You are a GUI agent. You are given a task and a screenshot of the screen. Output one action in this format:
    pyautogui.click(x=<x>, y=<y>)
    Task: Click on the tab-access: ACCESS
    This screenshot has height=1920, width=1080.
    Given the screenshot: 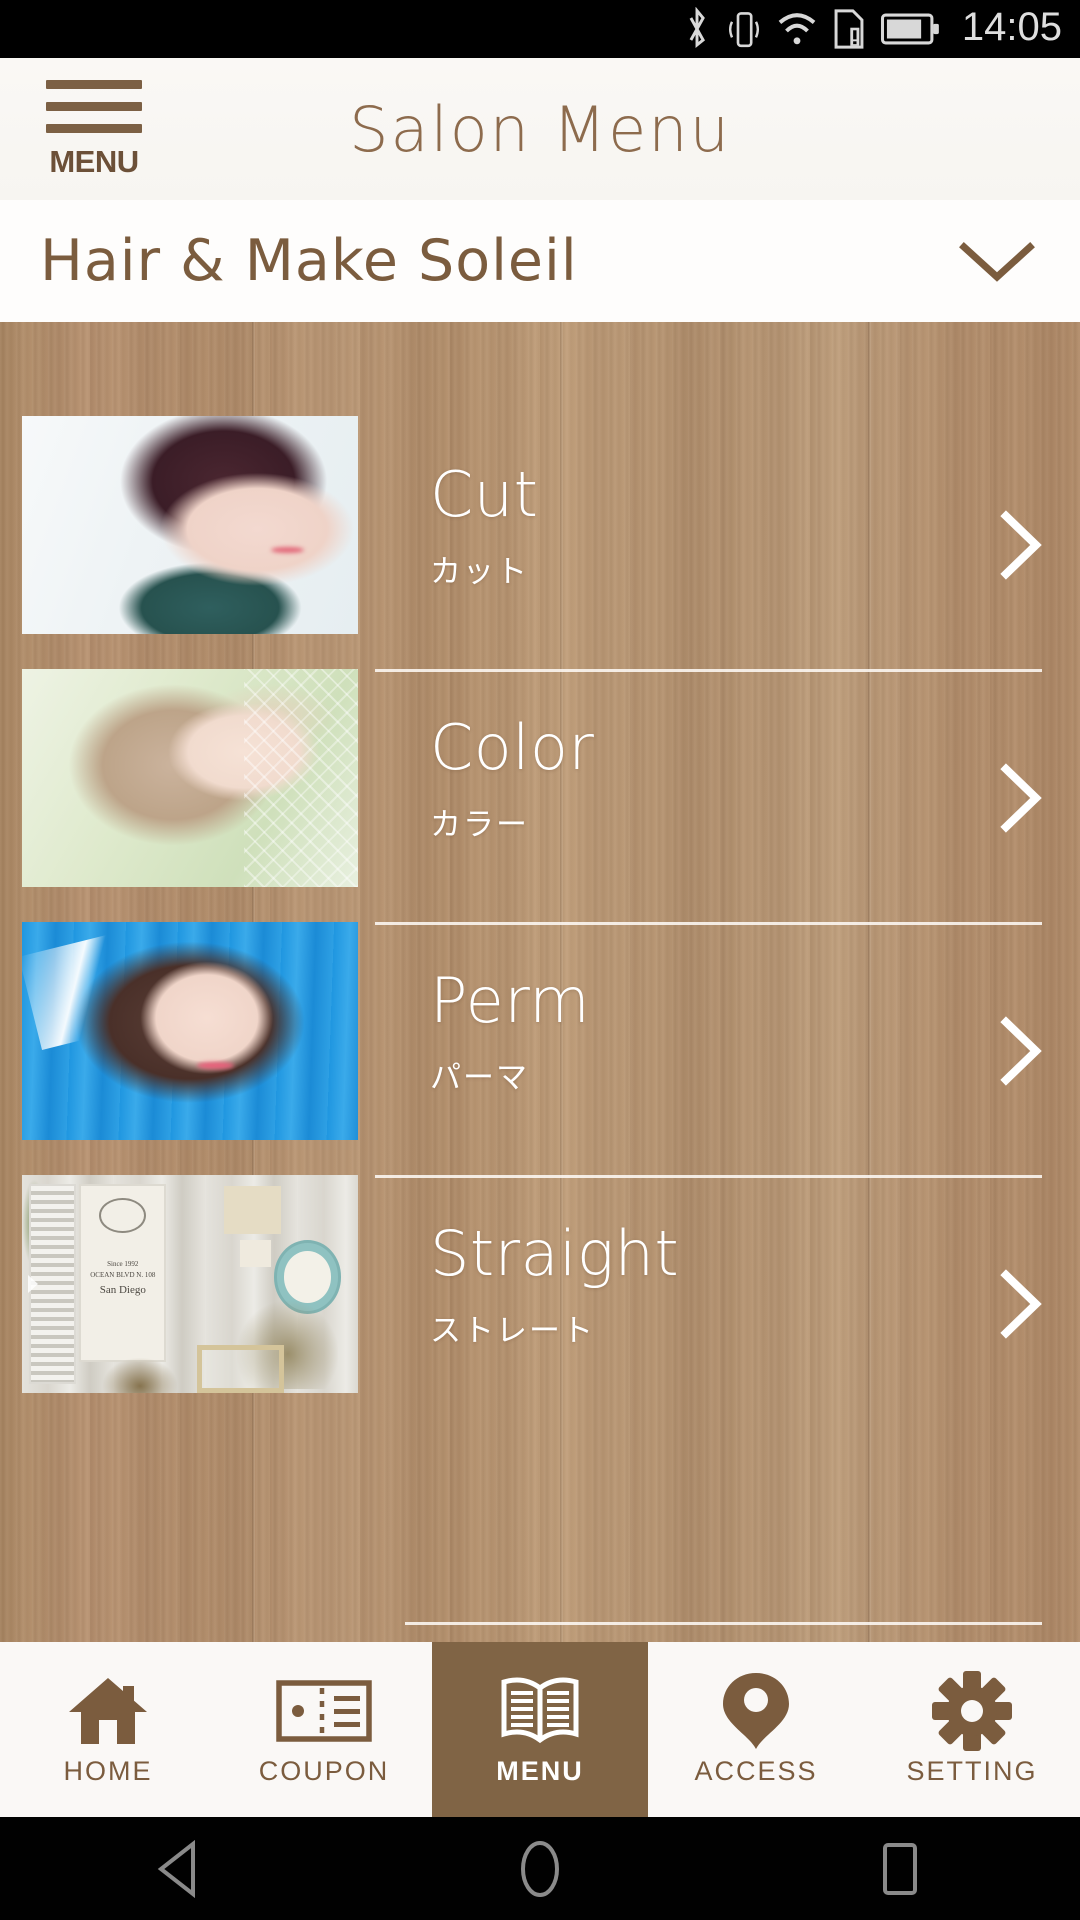 What is the action you would take?
    pyautogui.click(x=756, y=1729)
    